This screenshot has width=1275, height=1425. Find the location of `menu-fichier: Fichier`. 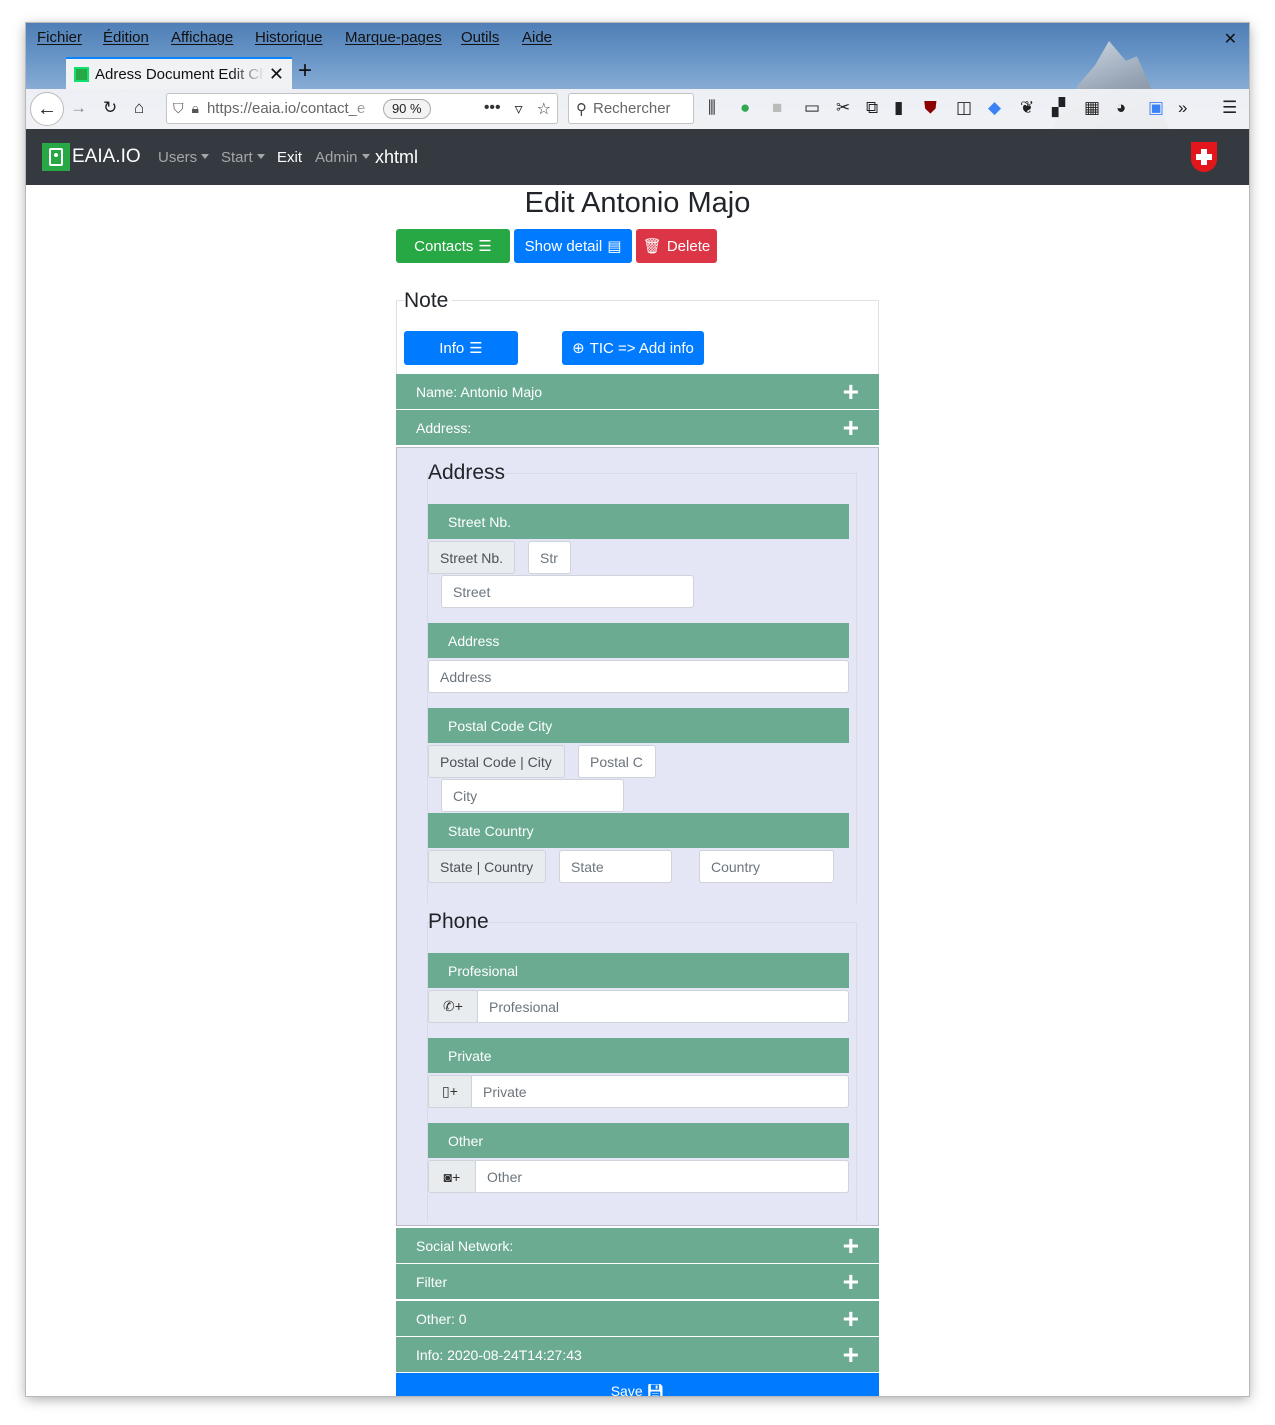

menu-fichier: Fichier is located at coordinates (59, 37).